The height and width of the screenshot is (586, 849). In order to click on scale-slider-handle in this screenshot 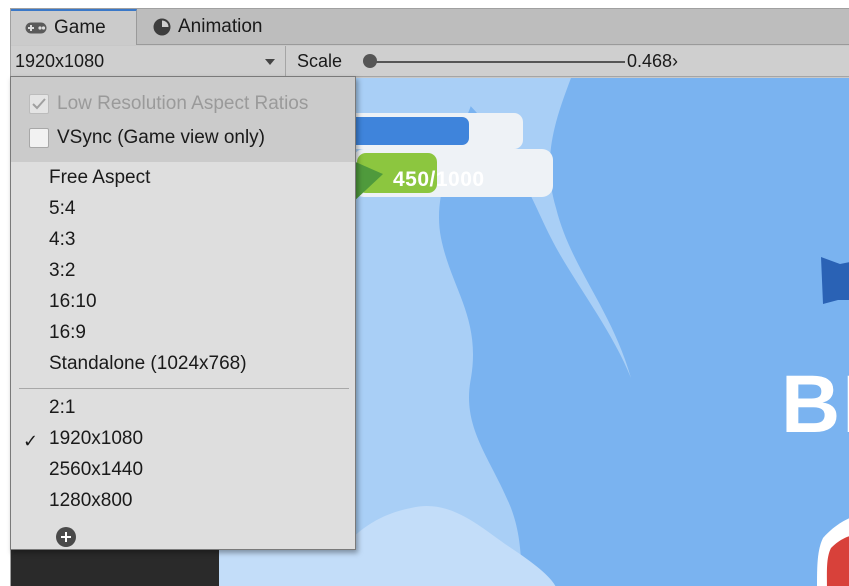, I will do `click(370, 61)`.